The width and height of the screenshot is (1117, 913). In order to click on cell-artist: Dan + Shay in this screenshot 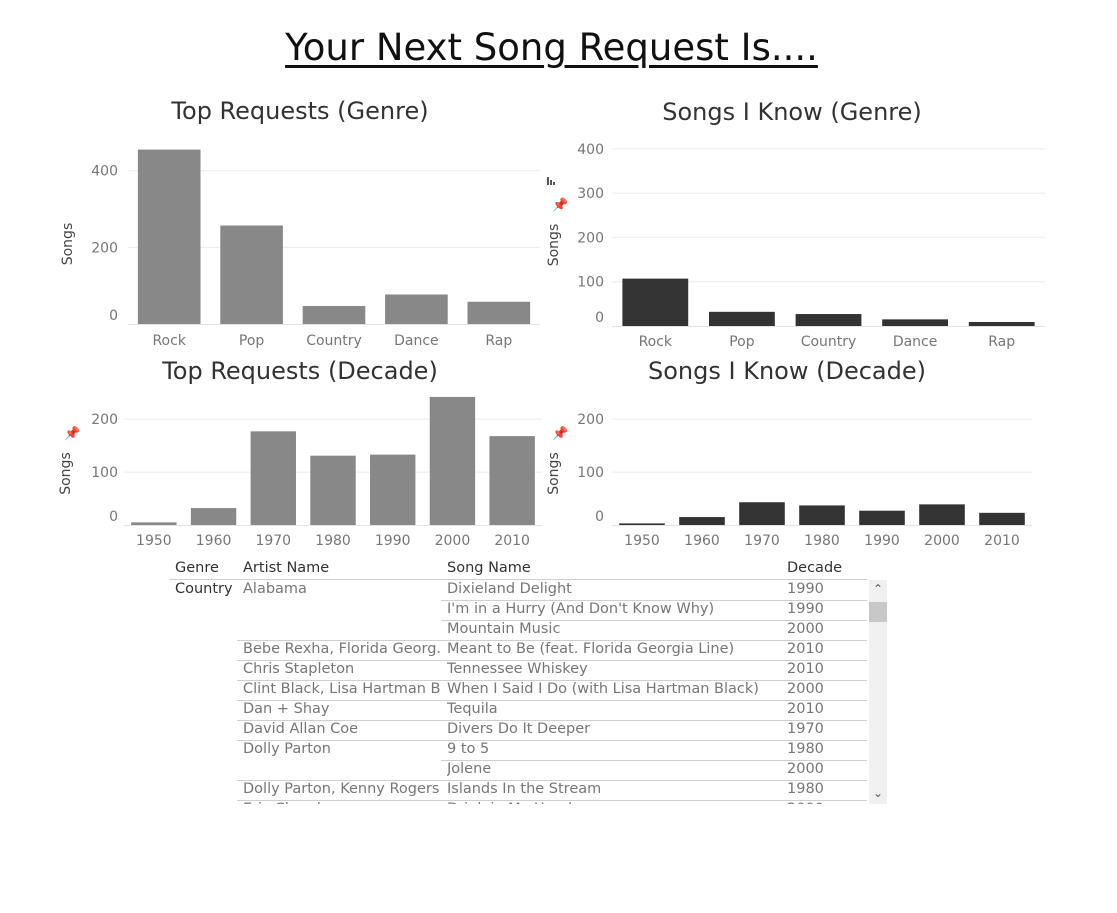, I will do `click(286, 709)`.